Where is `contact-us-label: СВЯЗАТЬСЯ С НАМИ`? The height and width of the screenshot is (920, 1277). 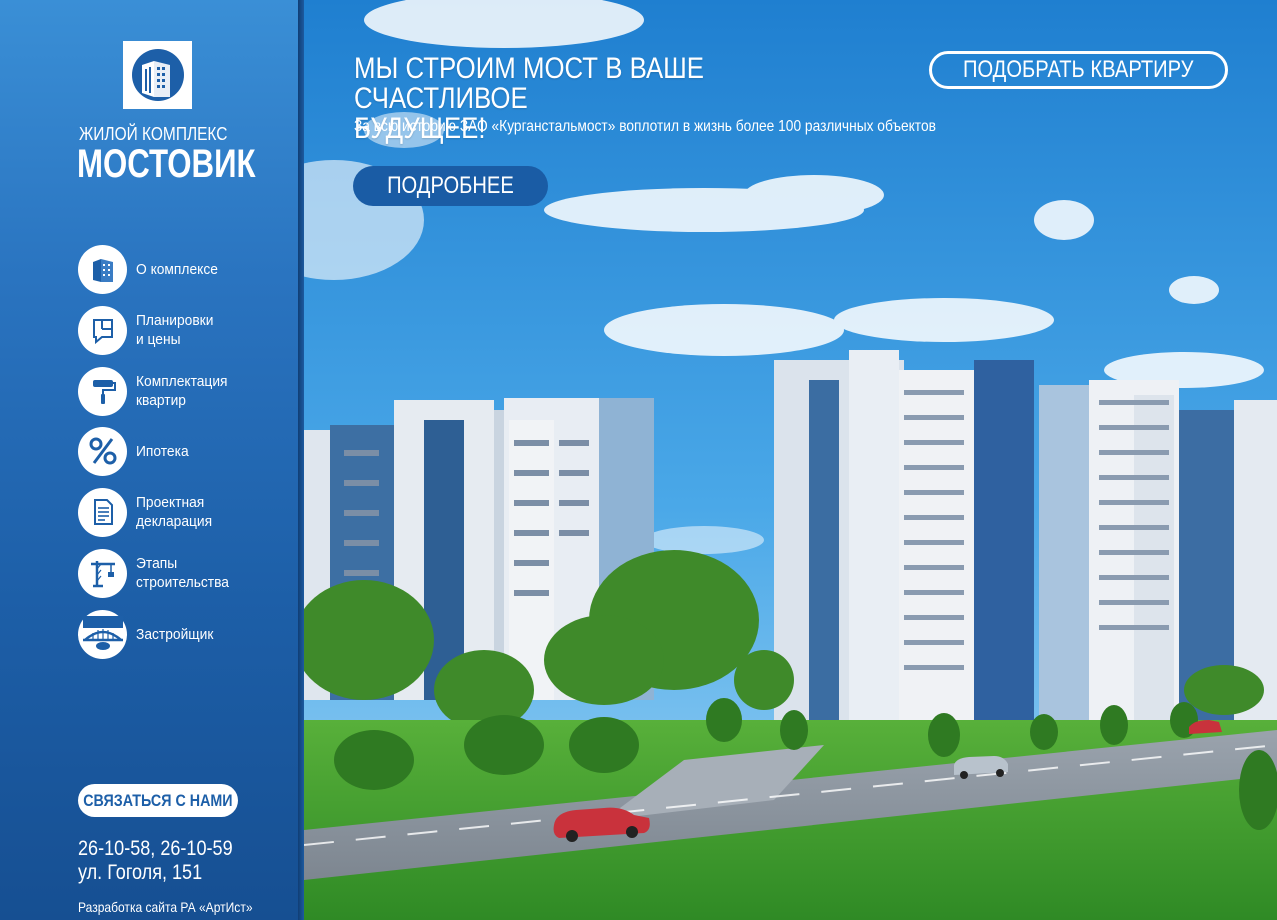 contact-us-label: СВЯЗАТЬСЯ С НАМИ is located at coordinates (158, 800).